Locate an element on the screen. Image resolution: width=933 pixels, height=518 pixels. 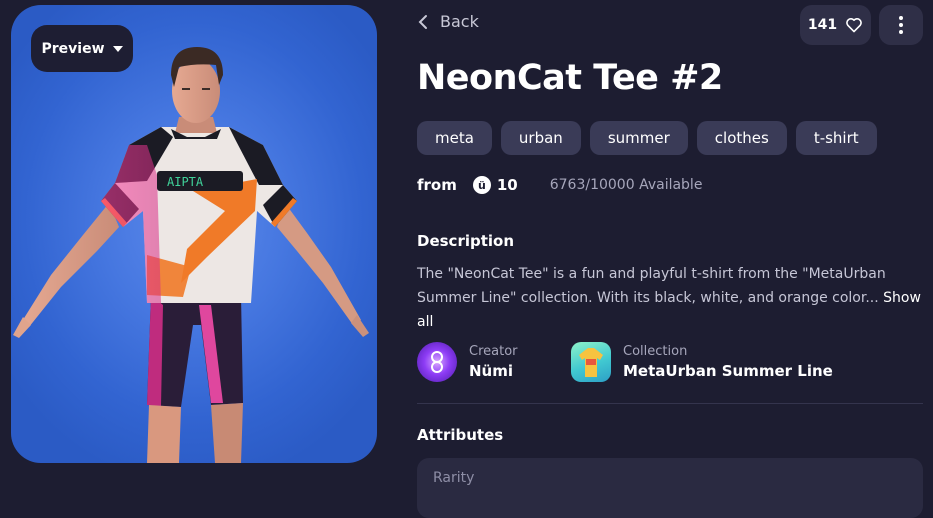
creator-avatar is located at coordinates (437, 362).